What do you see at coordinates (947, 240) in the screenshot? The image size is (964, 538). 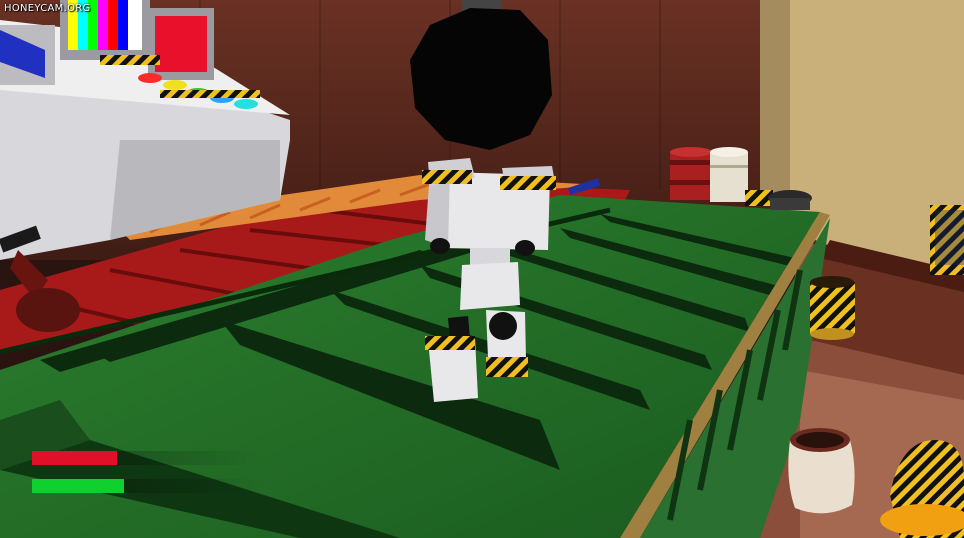 I see `crate-hazard` at bounding box center [947, 240].